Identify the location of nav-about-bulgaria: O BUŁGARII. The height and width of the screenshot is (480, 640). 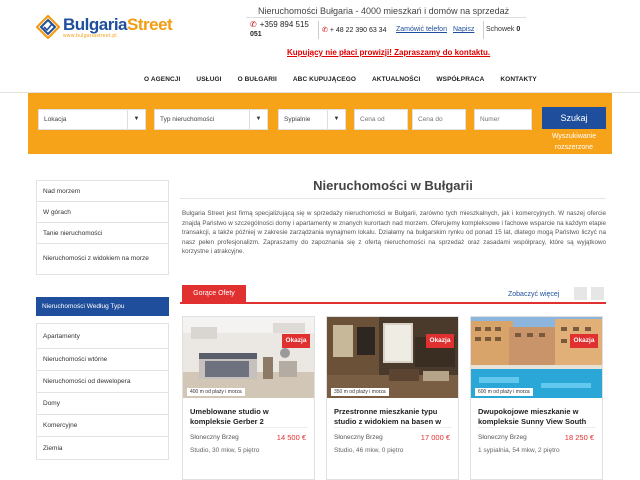
(257, 80).